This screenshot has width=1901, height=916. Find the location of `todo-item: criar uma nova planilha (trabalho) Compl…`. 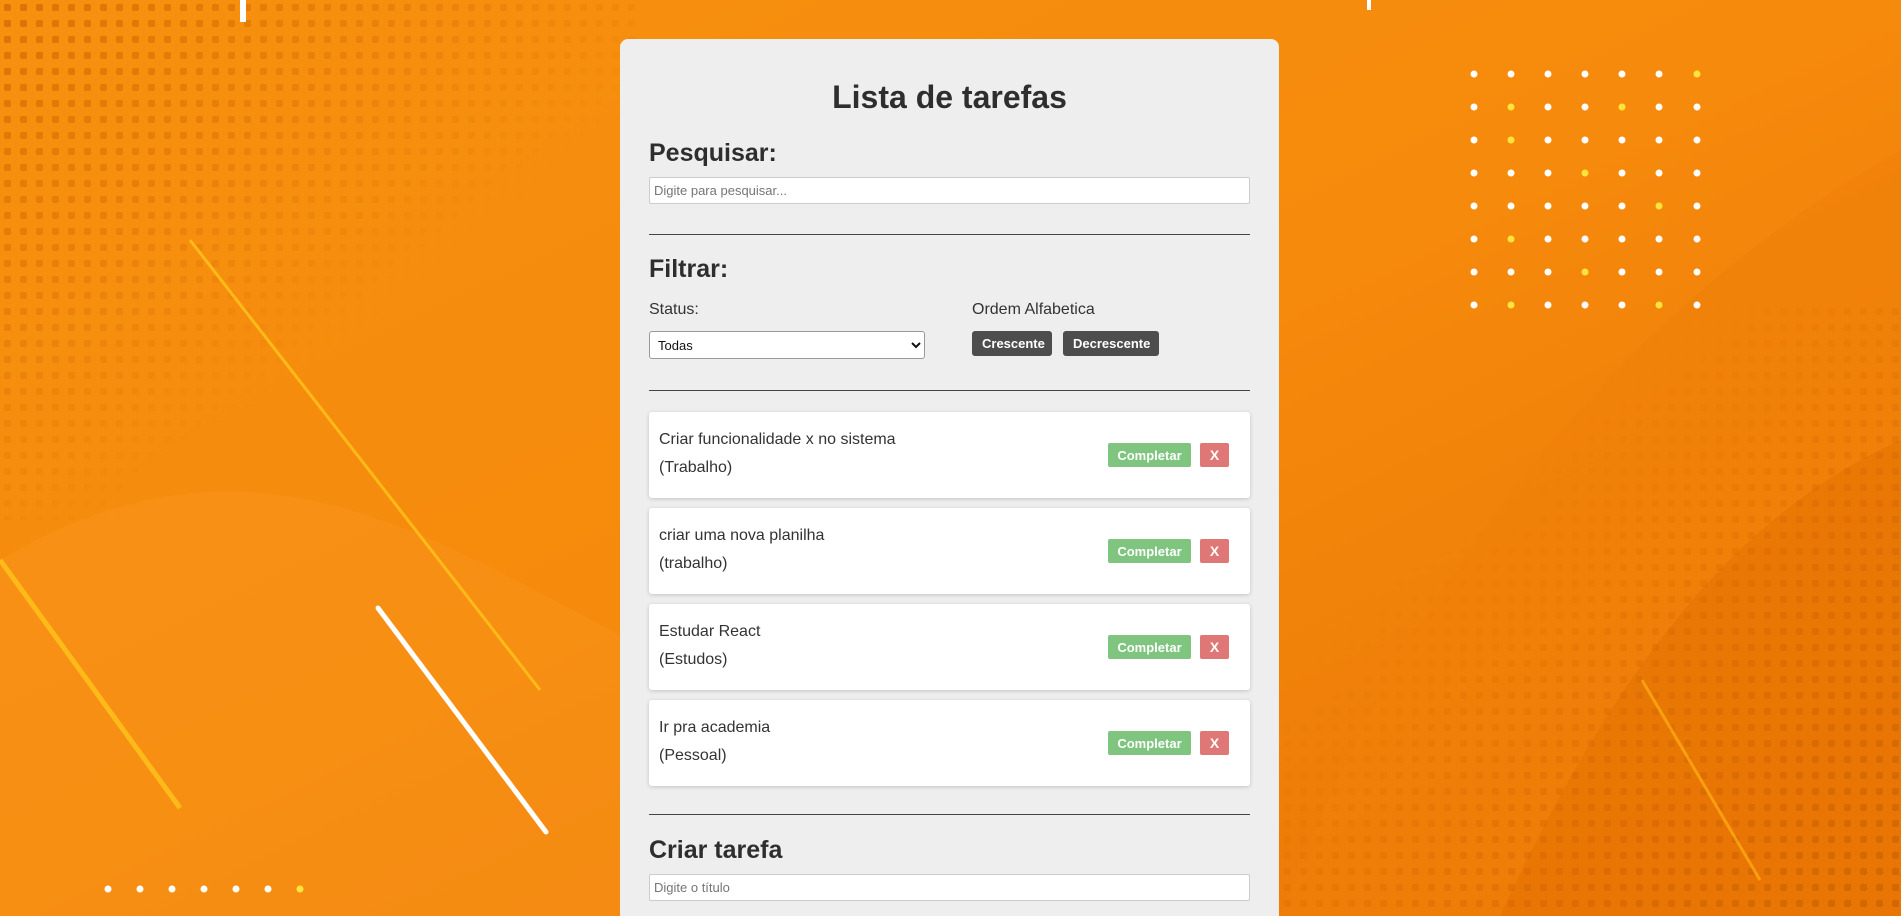

todo-item: criar uma nova planilha (trabalho) Compl… is located at coordinates (949, 551).